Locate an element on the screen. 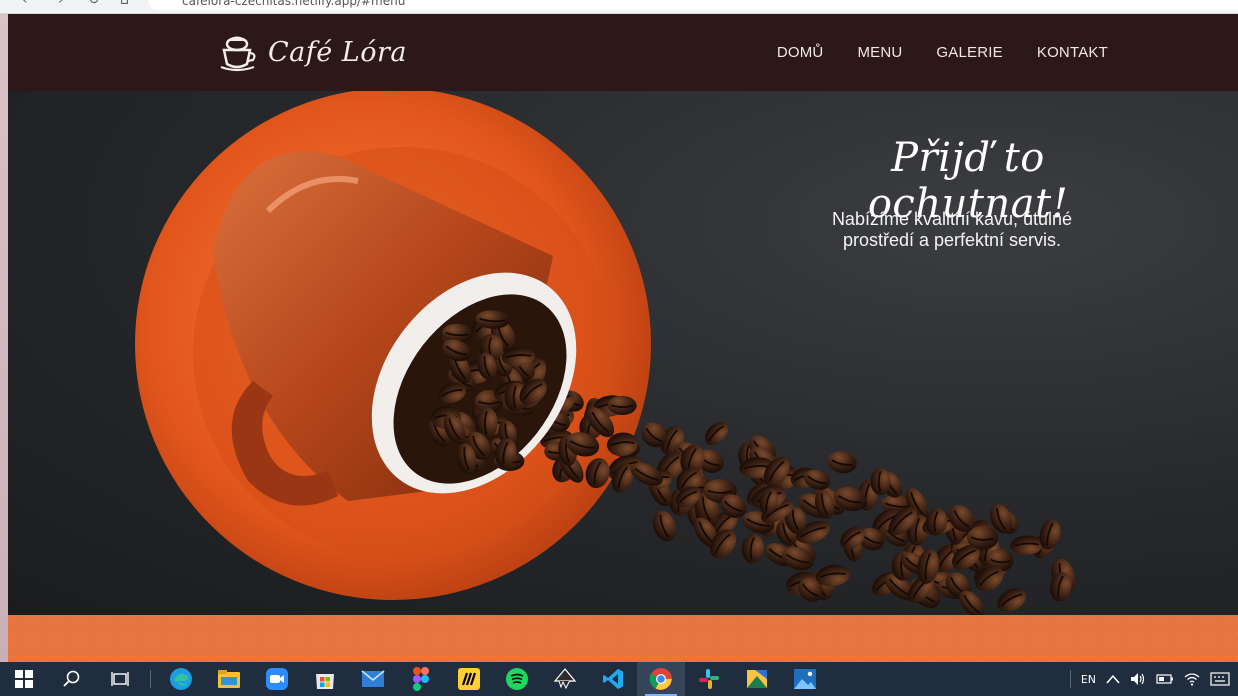  sketch-icon is located at coordinates (757, 679).